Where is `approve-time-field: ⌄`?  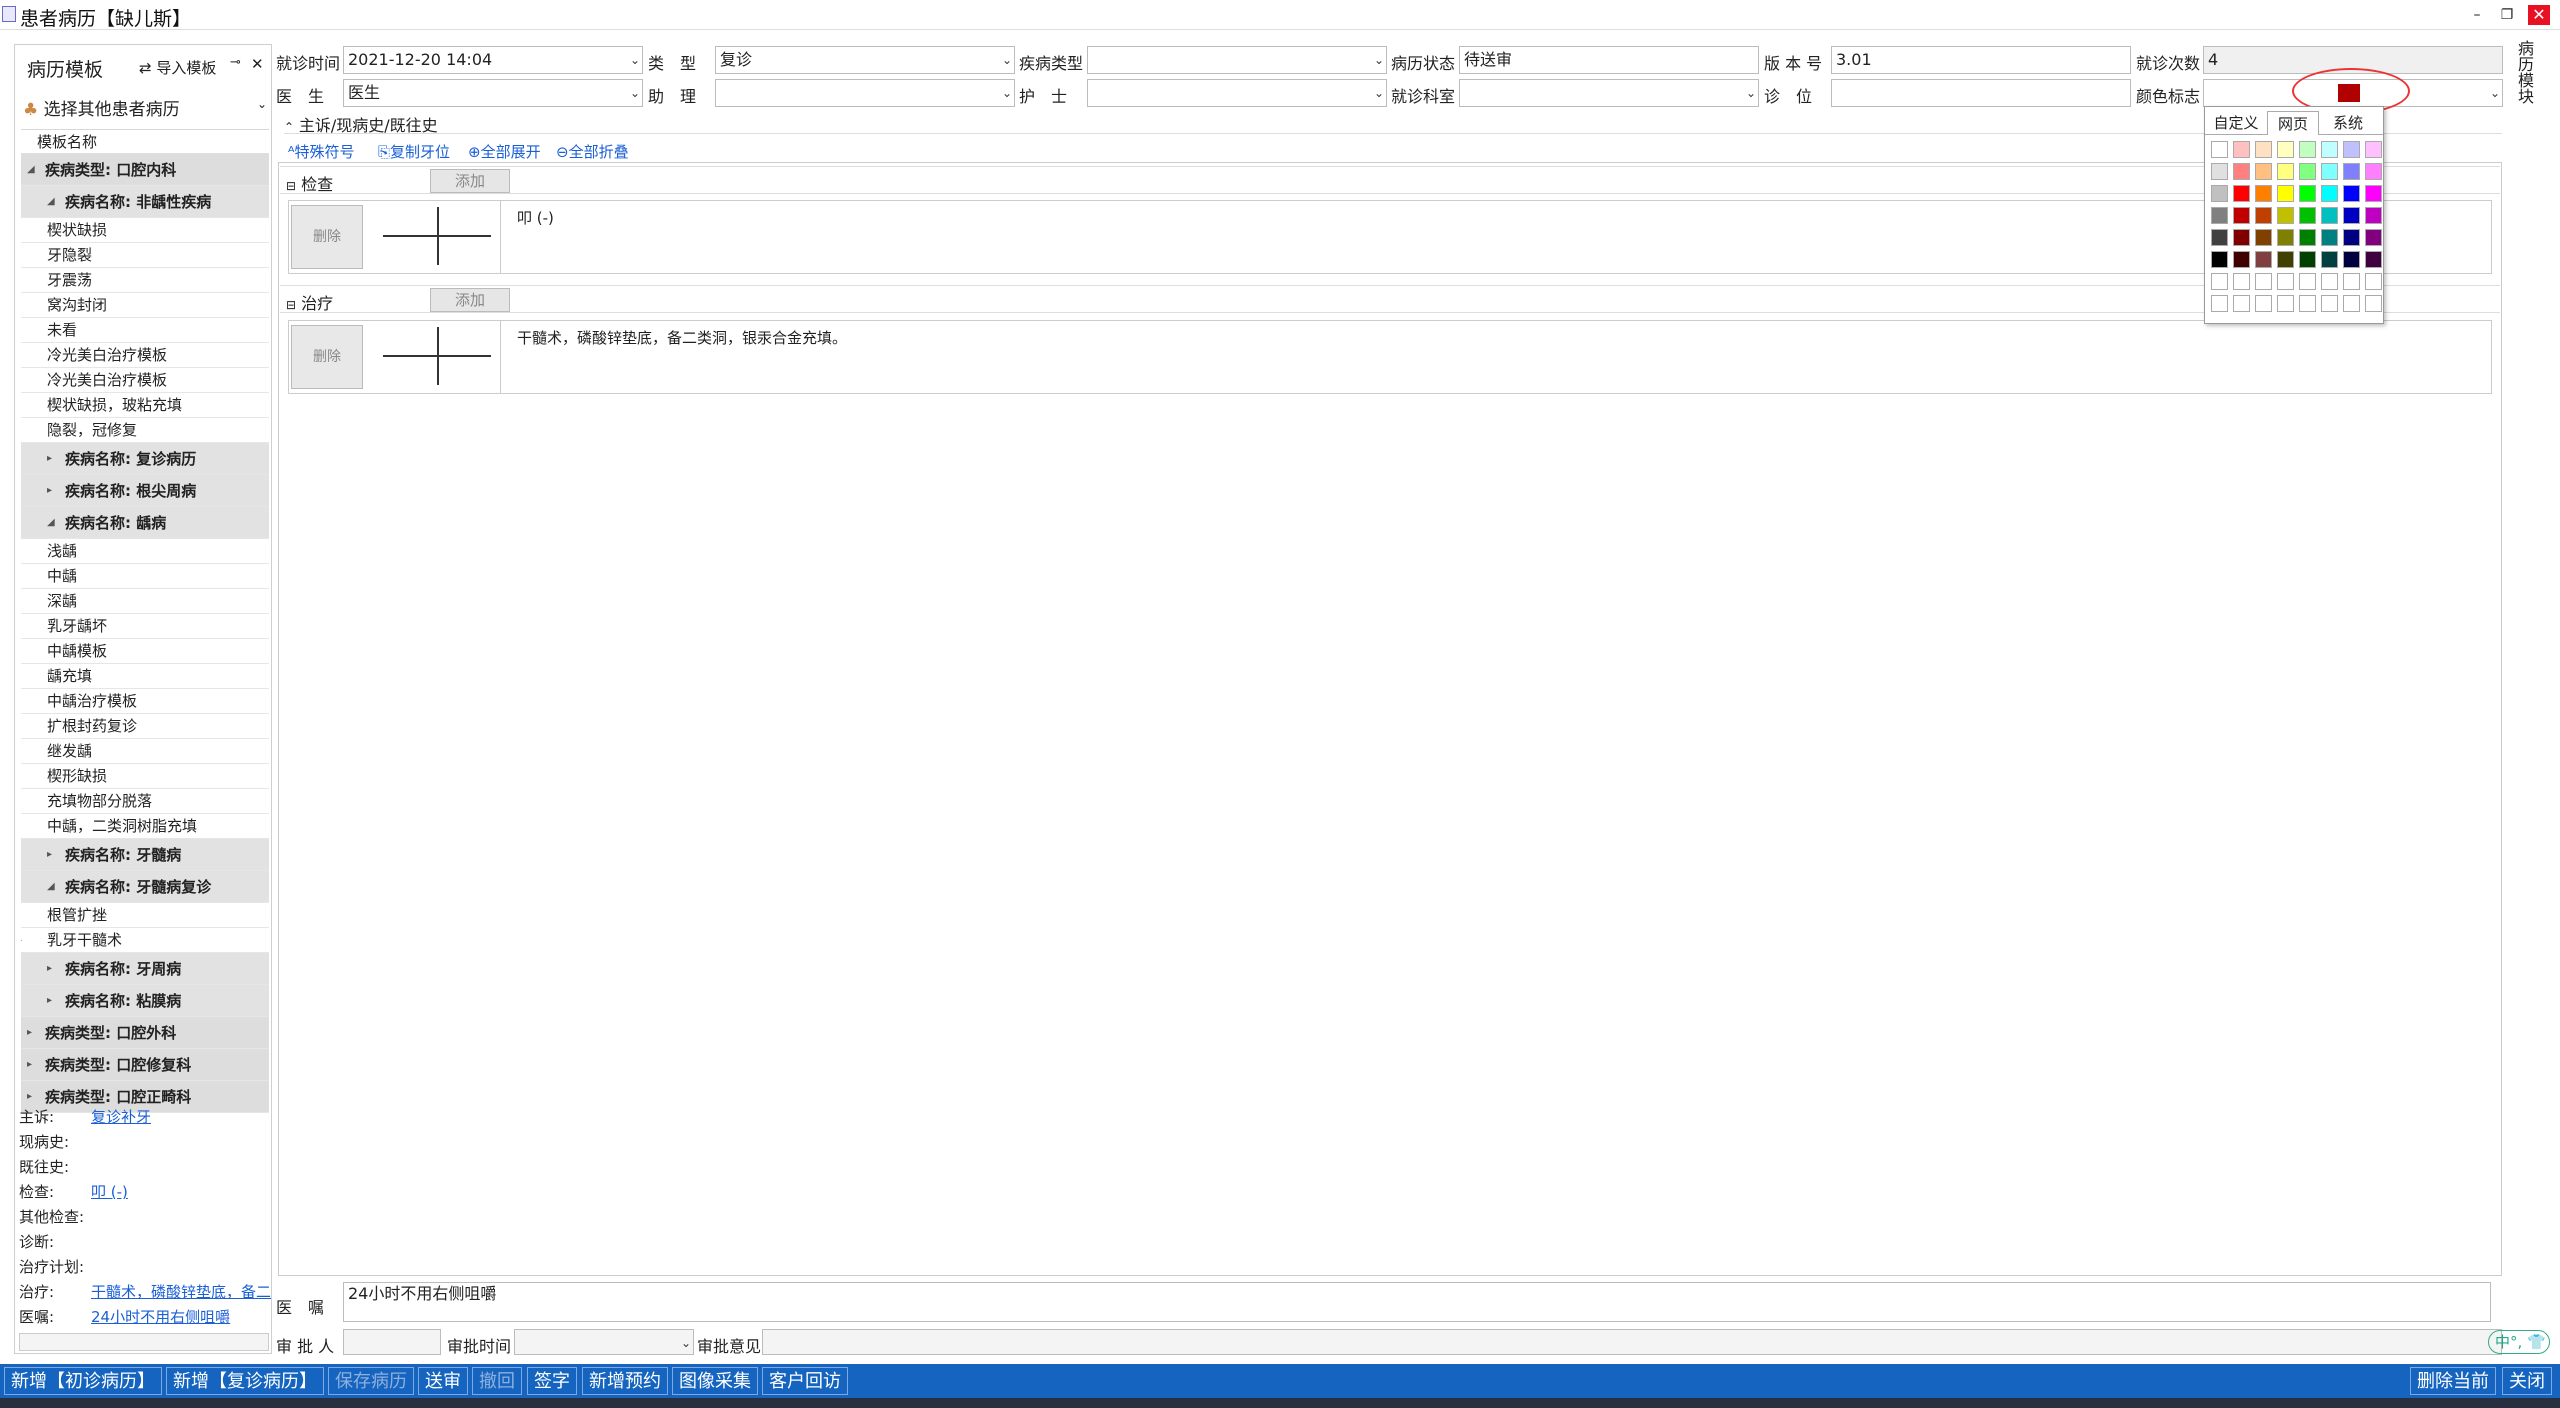
approve-time-field: ⌄ is located at coordinates (604, 1342).